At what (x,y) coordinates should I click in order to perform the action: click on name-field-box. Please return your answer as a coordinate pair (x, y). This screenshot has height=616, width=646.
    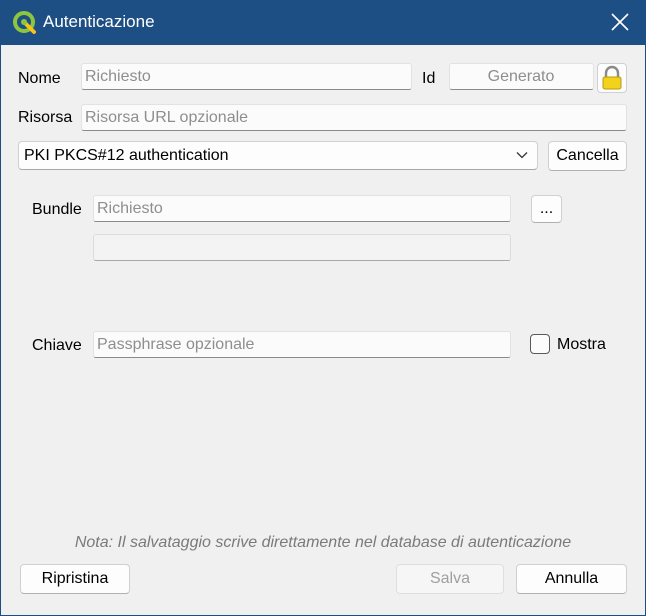
    Looking at the image, I should click on (246, 76).